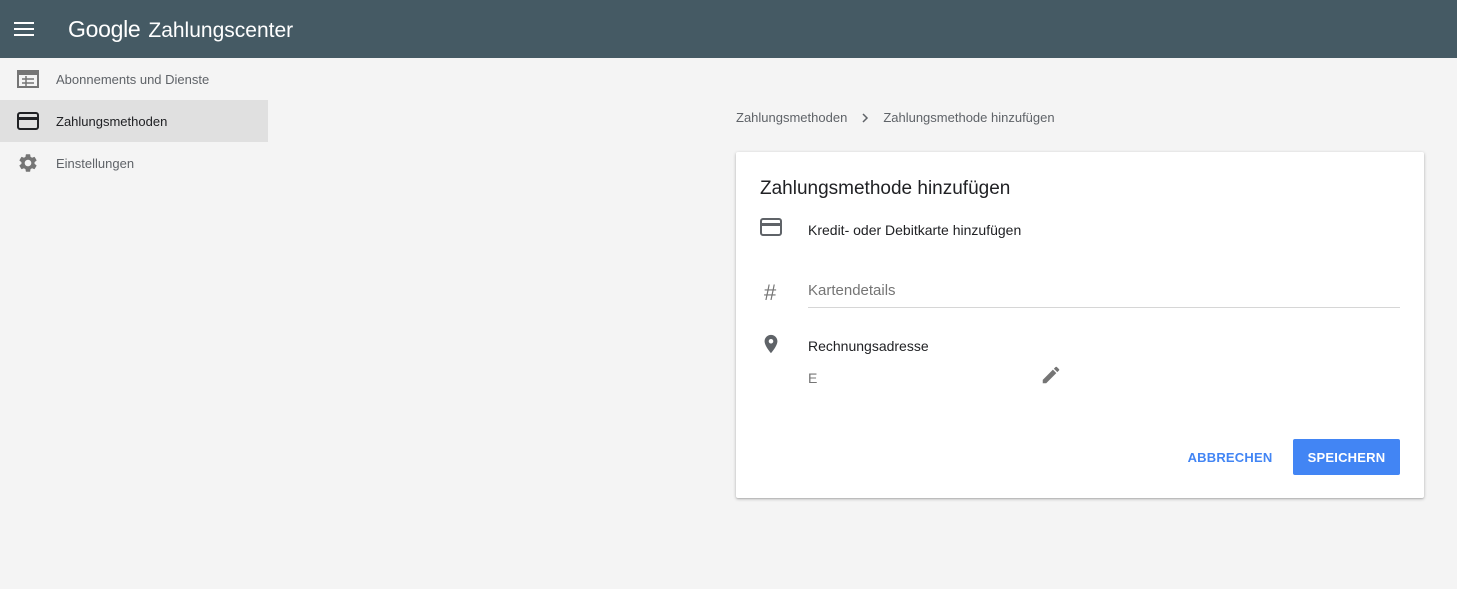 The width and height of the screenshot is (1457, 589). Describe the element at coordinates (1346, 457) in the screenshot. I see `save-button: SPEICHERN` at that location.